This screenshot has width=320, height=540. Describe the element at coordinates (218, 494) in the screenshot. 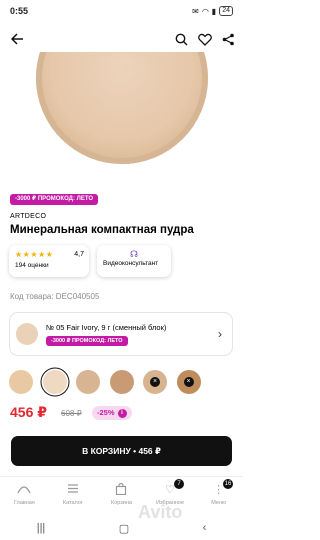

I see `tab-menu: ⋮ 16 Меню` at that location.